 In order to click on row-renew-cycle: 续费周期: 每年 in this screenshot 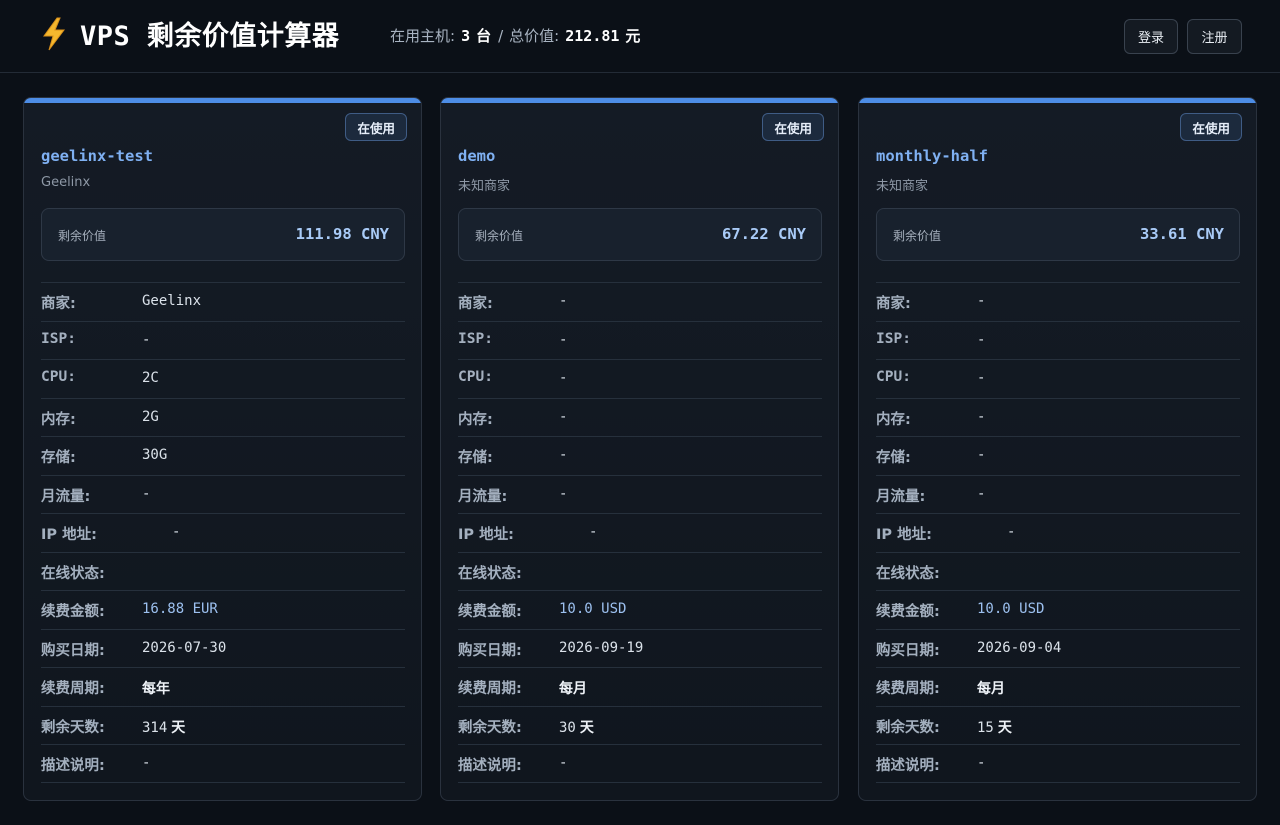, I will do `click(223, 686)`.